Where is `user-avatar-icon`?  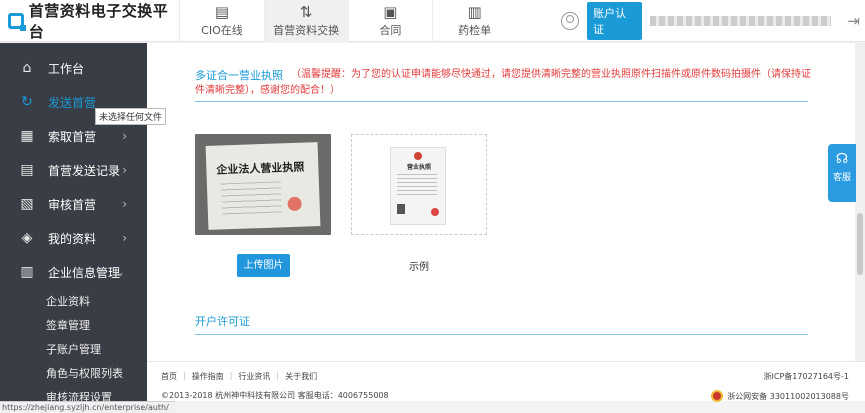
user-avatar-icon is located at coordinates (570, 20).